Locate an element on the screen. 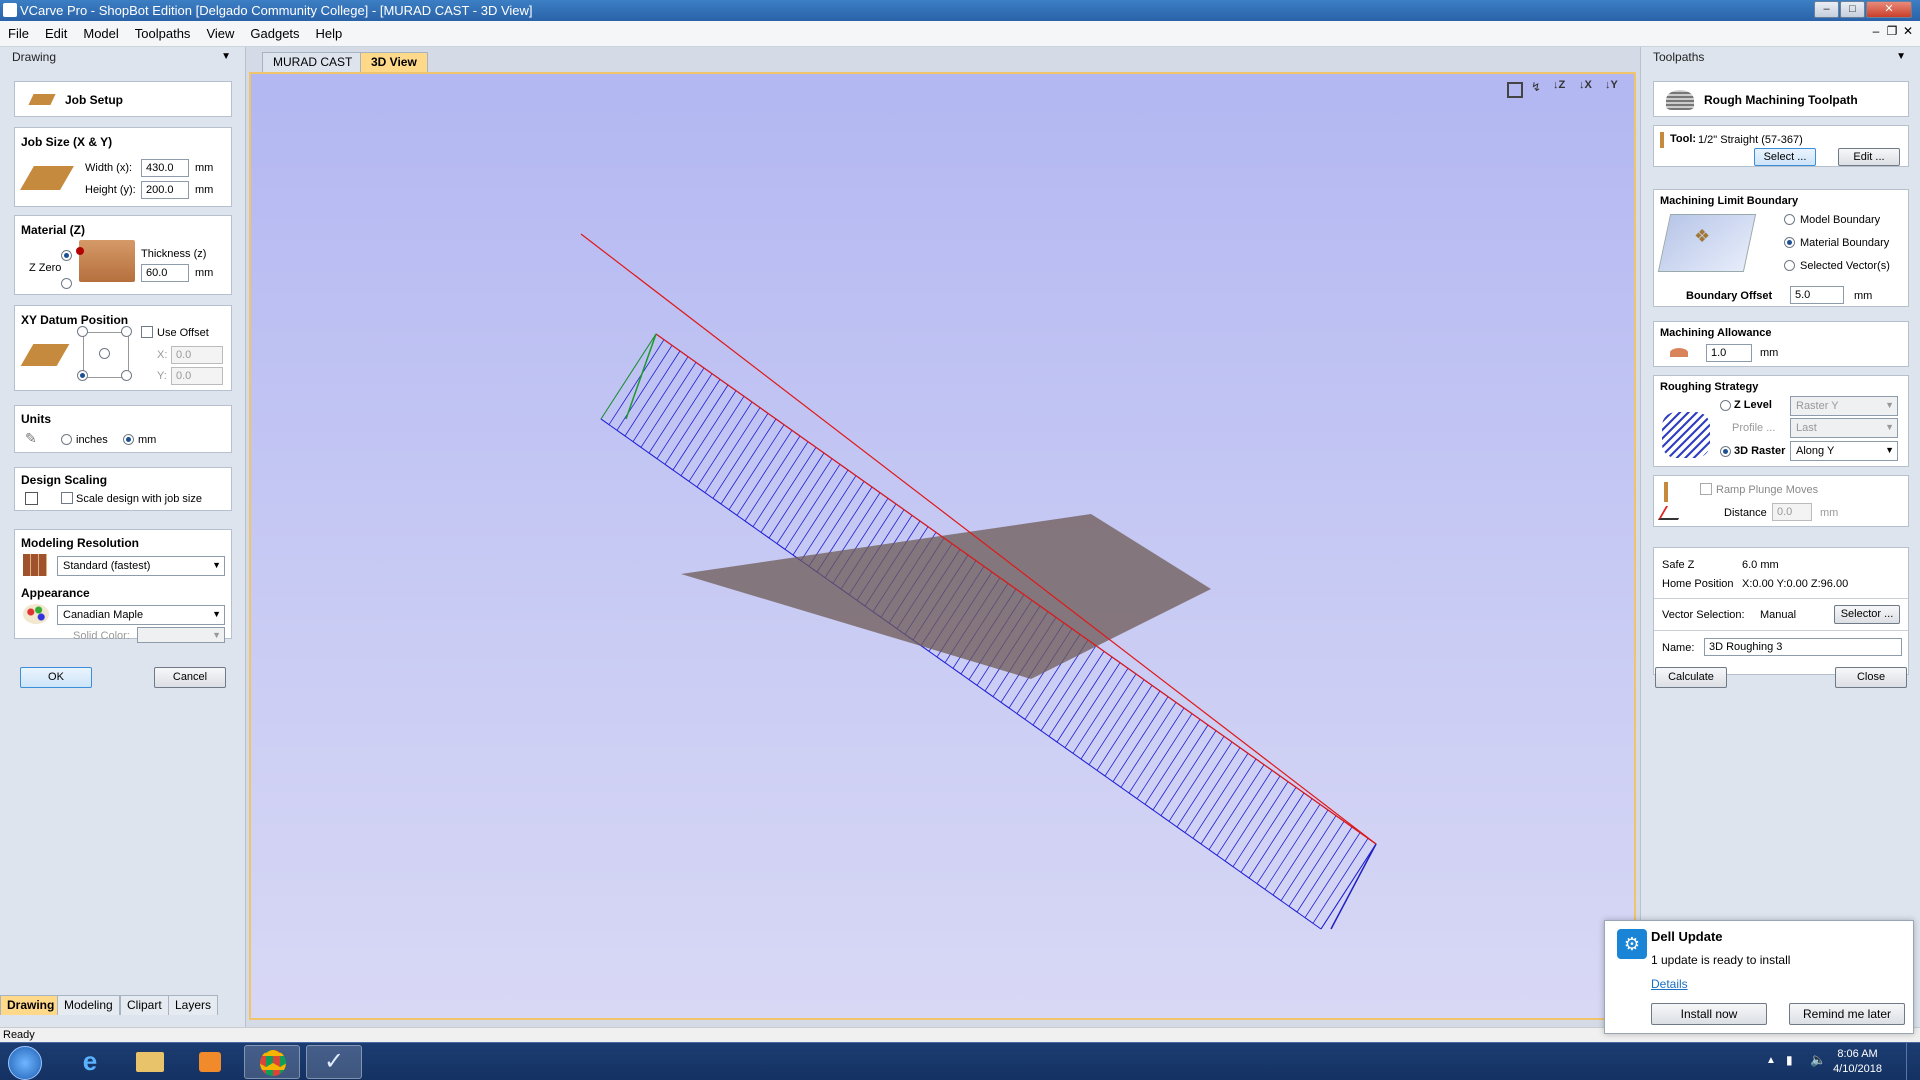  mdi-close-icon: ✕ is located at coordinates (1908, 31).